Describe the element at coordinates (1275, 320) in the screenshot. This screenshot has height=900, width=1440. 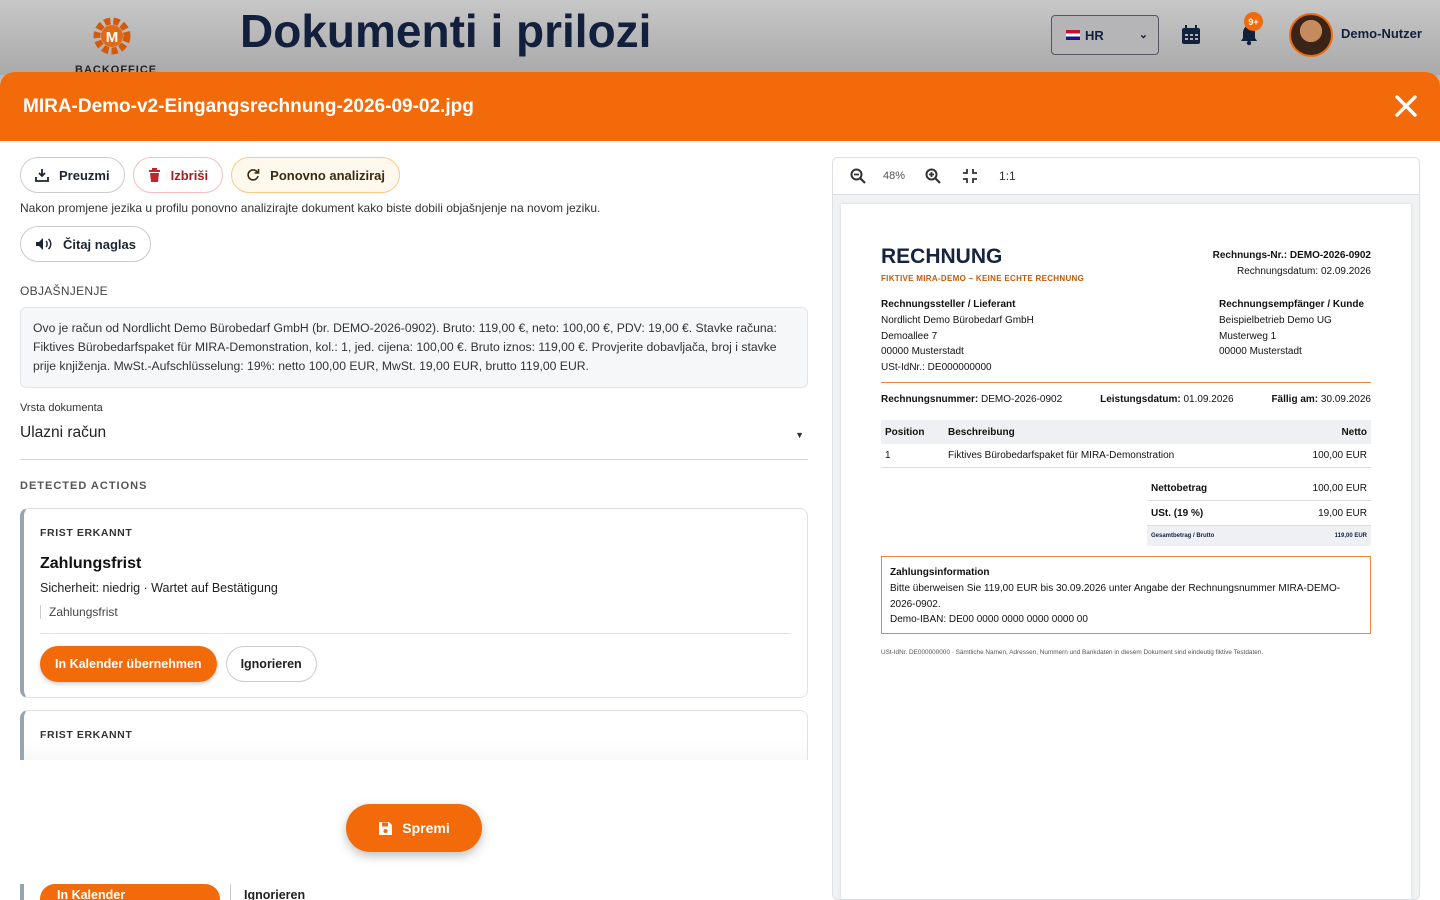
I see `buyer-line: Beispielbetrieb Demo UG` at that location.